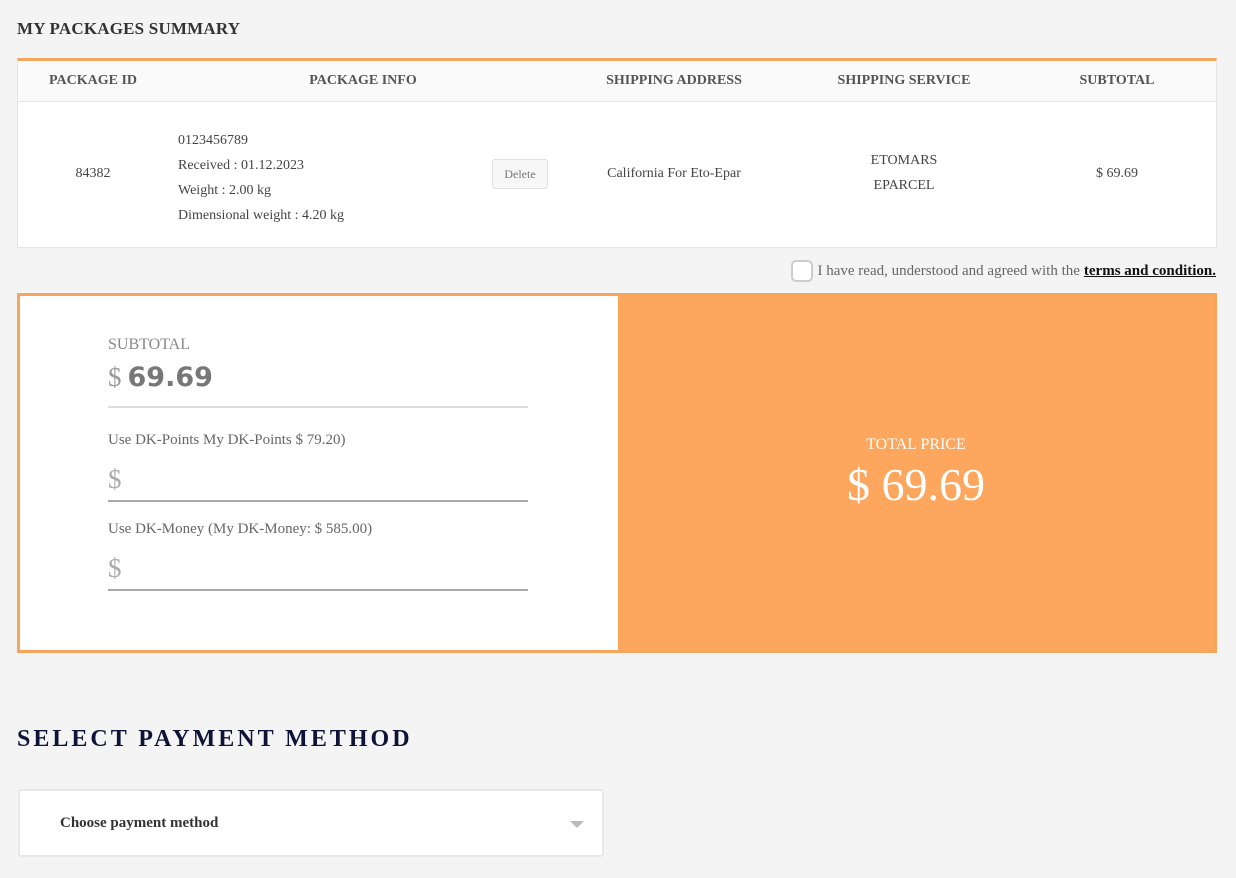 This screenshot has height=878, width=1236. What do you see at coordinates (215, 739) in the screenshot?
I see `payment-method-title: SELECT PAYMENT METHOD` at bounding box center [215, 739].